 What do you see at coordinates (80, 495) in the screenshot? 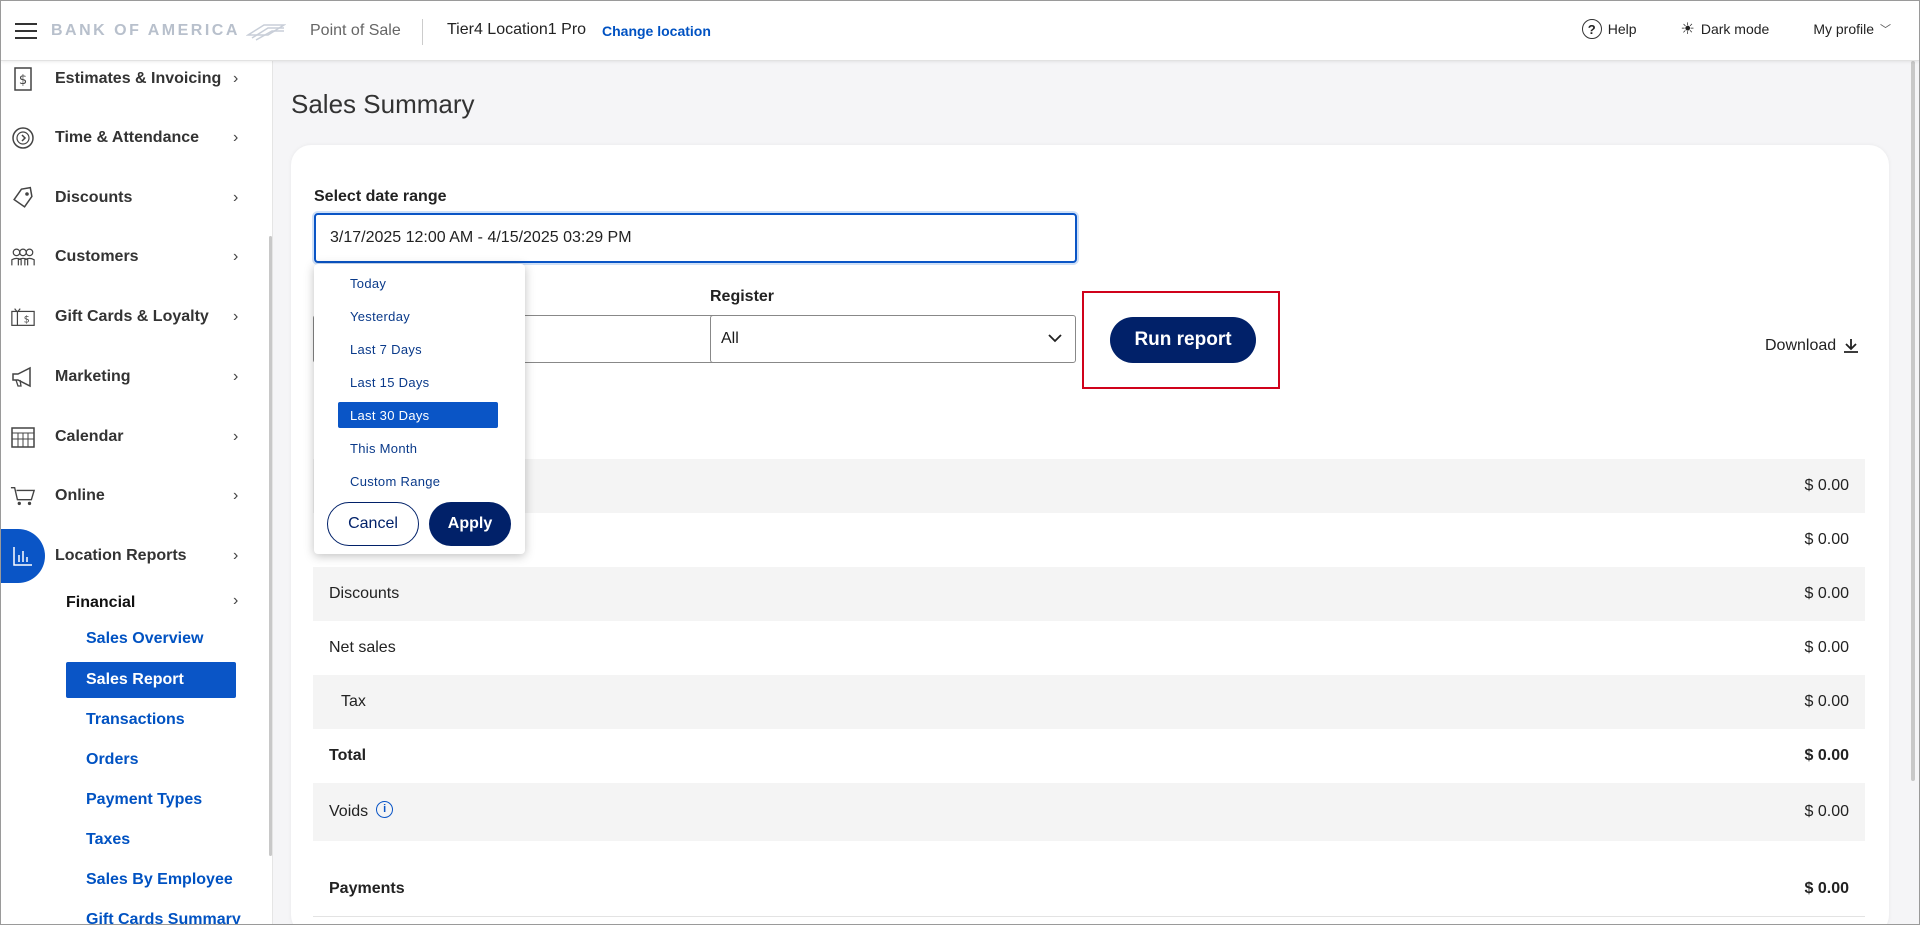
I see `sidebar-item-label: Online` at bounding box center [80, 495].